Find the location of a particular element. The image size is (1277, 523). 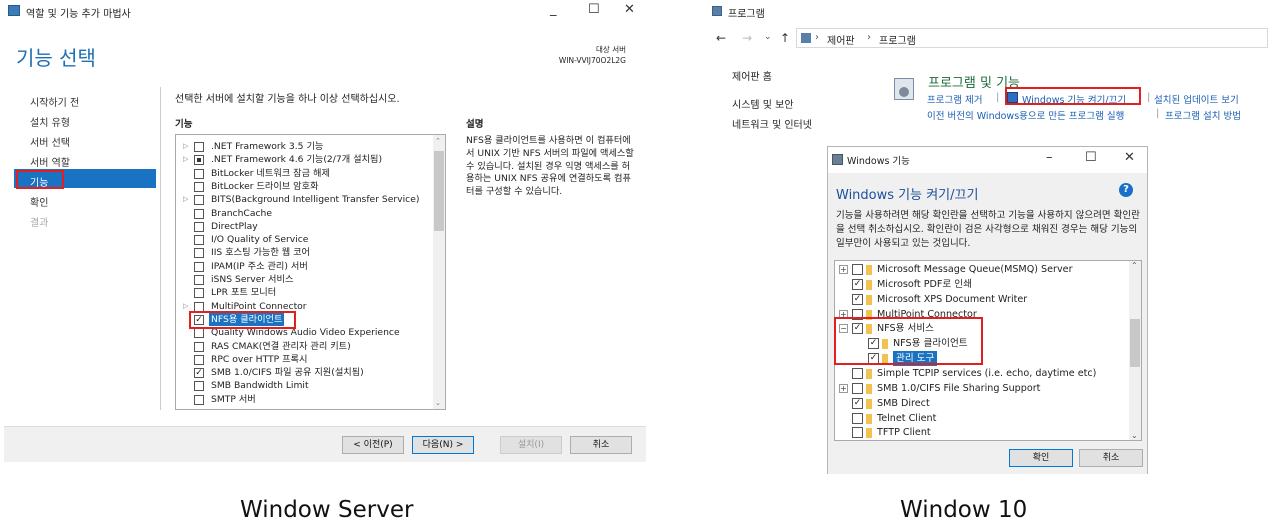

feature-label: BitLocker 네트워크 잠금 해제 is located at coordinates (270, 173).